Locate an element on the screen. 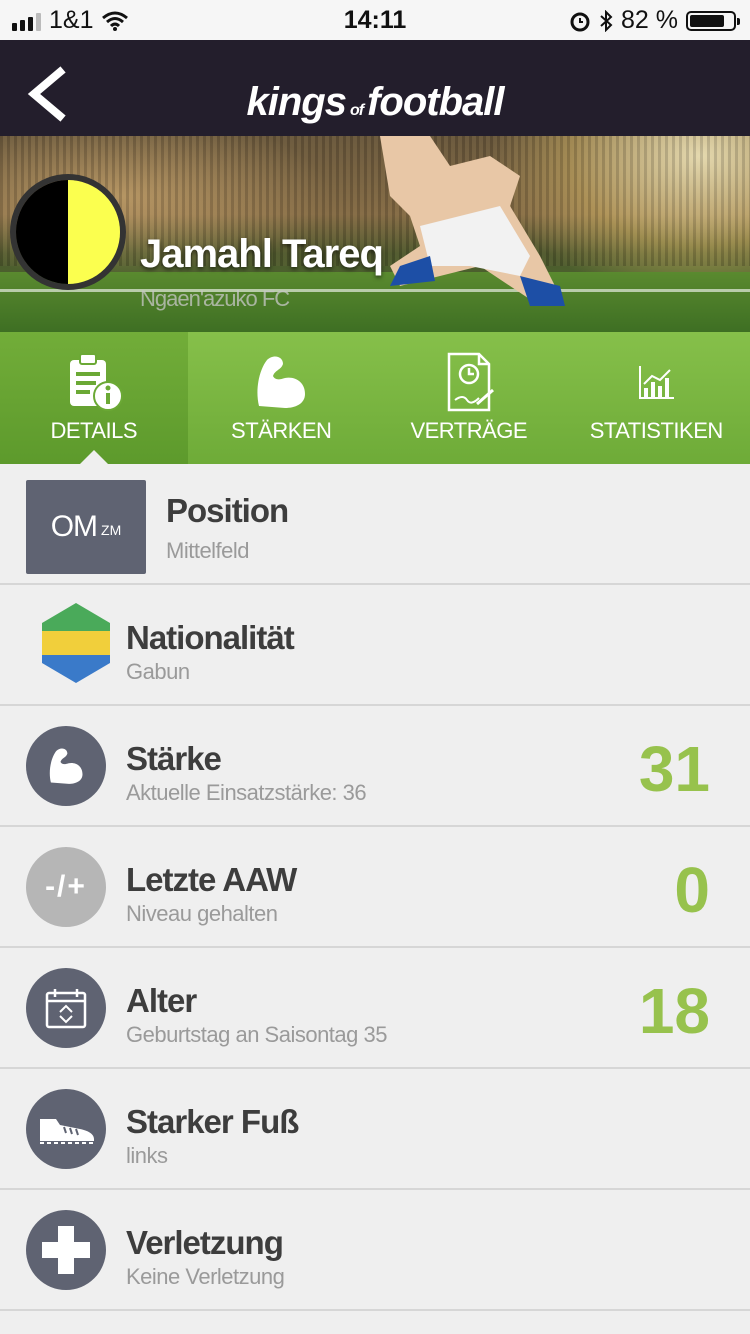 Image resolution: width=750 pixels, height=1334 pixels. status-bar: 1&1 14:11 82 % is located at coordinates (375, 20).